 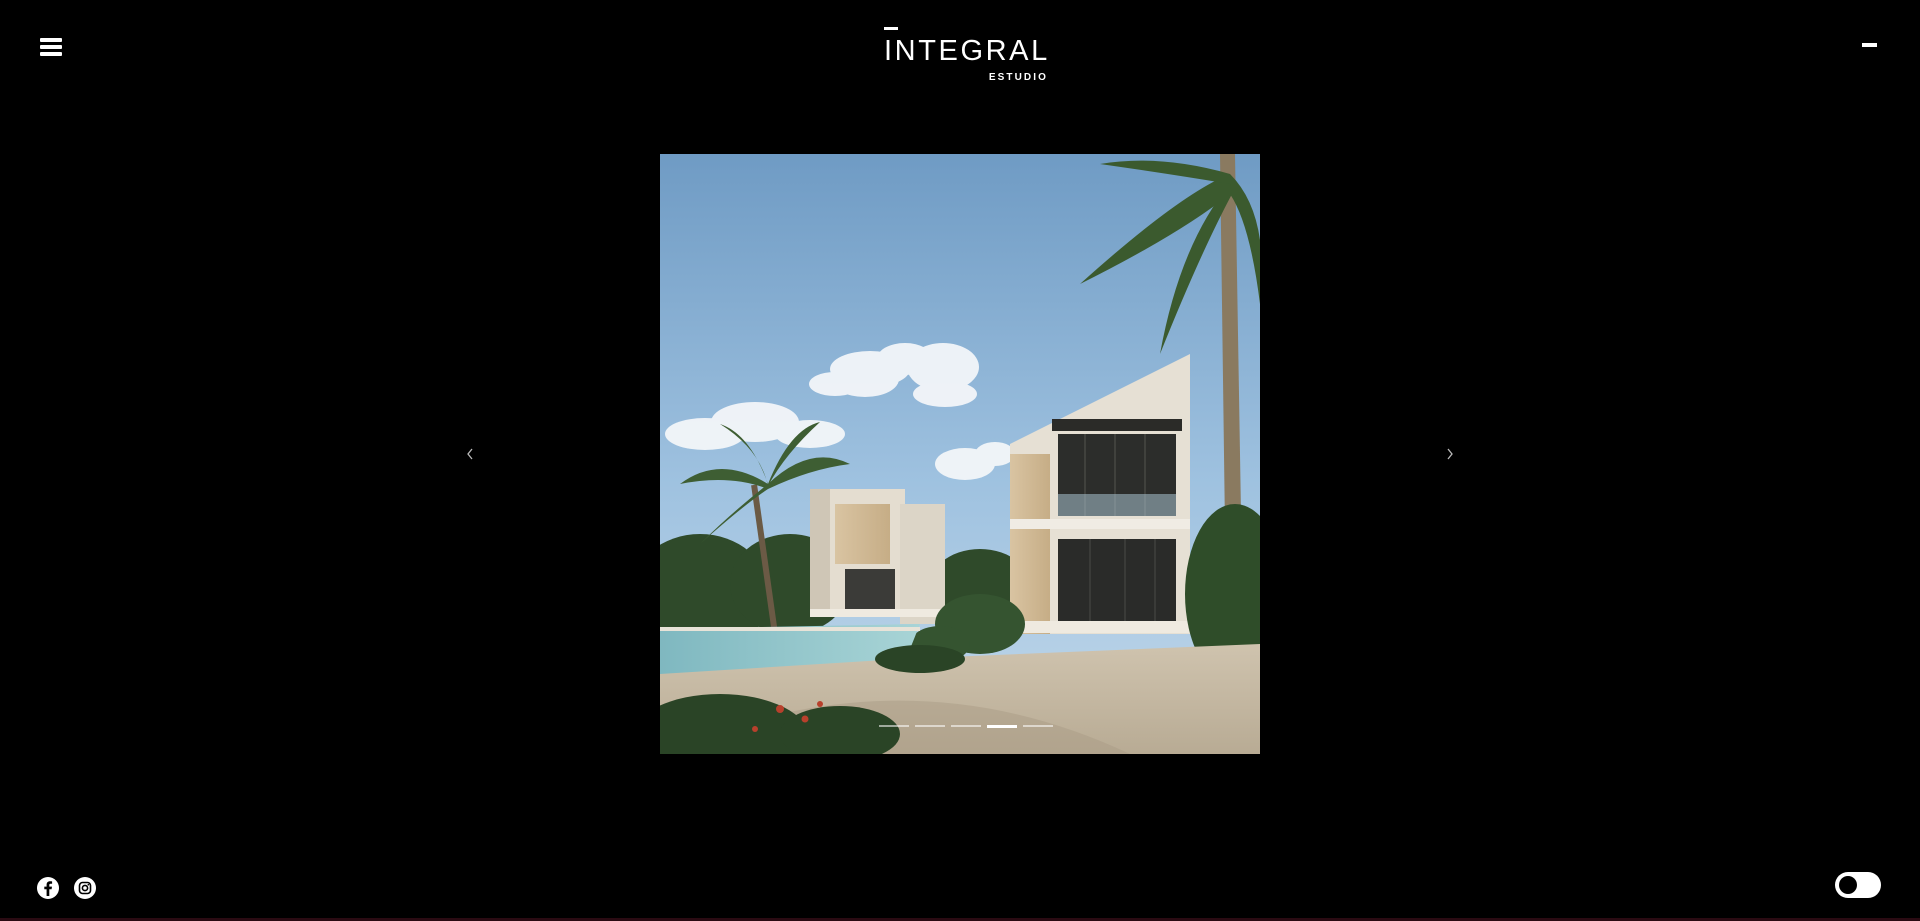 What do you see at coordinates (1869, 45) in the screenshot?
I see `minus-icon` at bounding box center [1869, 45].